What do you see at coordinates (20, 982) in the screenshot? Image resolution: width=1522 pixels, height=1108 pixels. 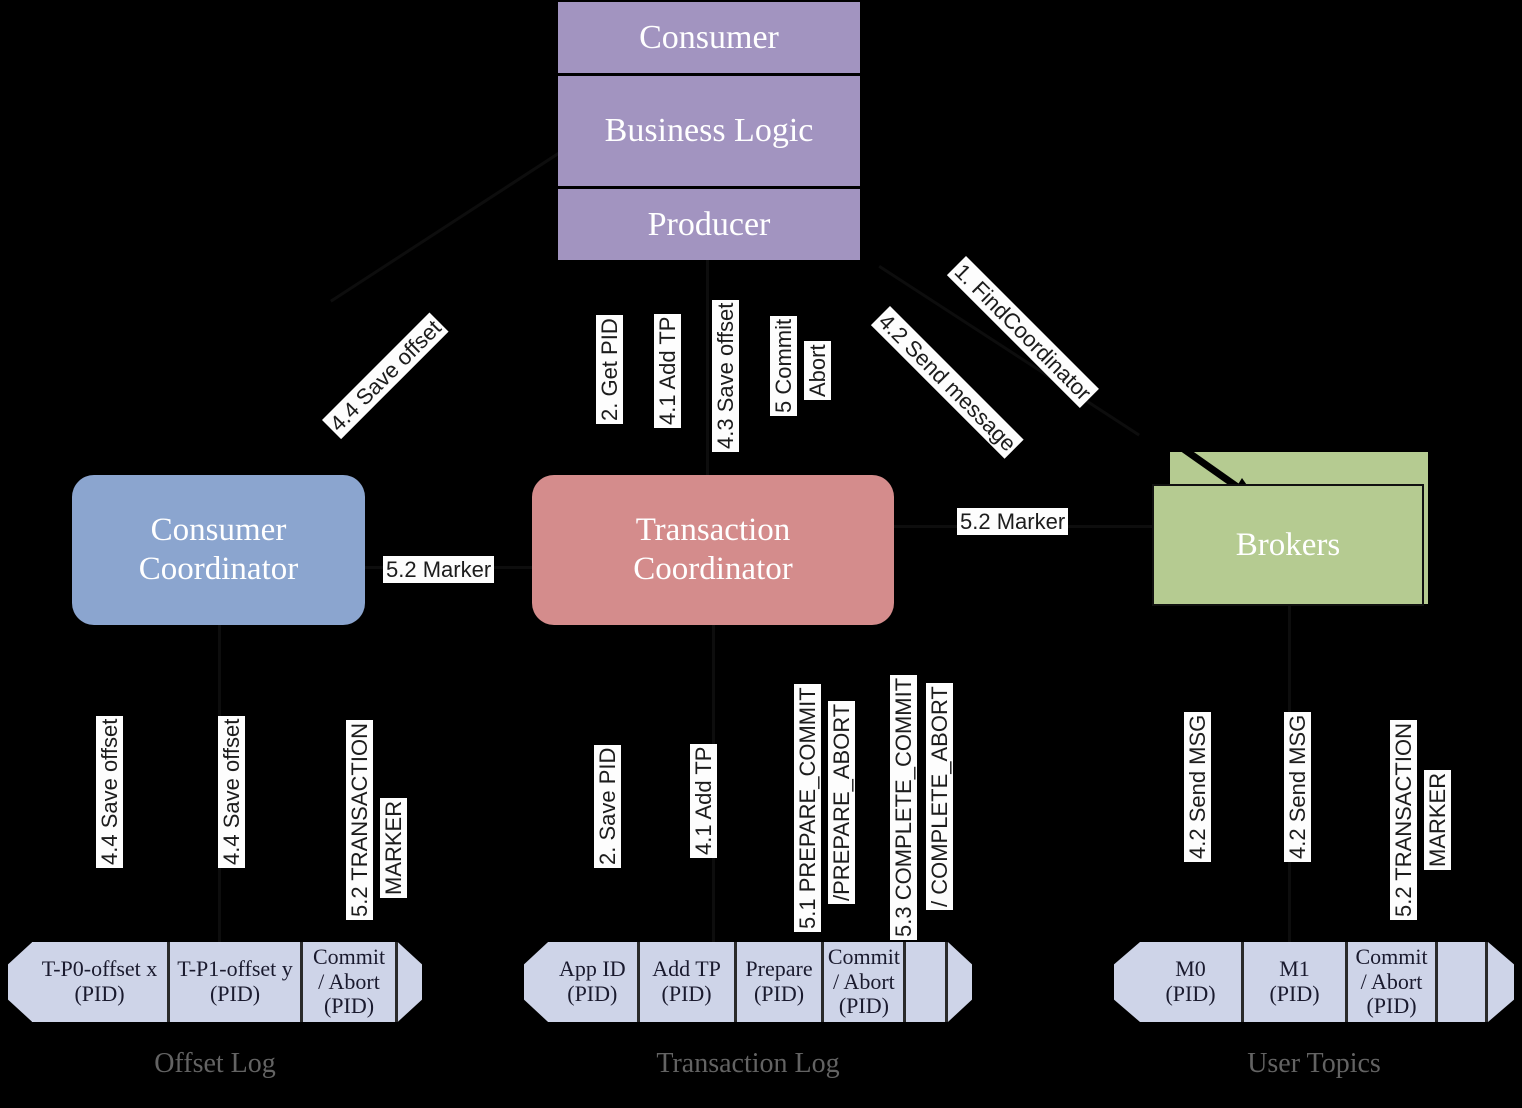 I see `offset-log-cap-left` at bounding box center [20, 982].